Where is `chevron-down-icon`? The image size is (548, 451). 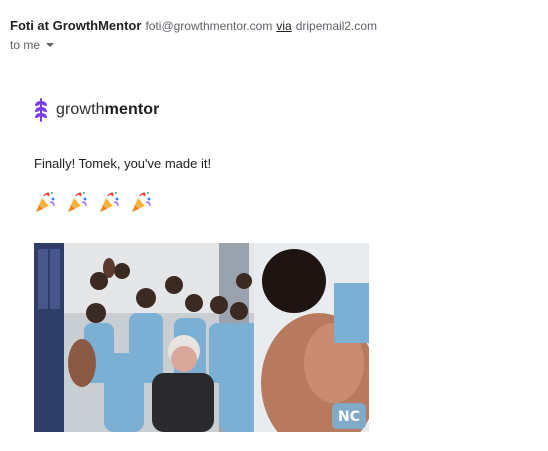
chevron-down-icon is located at coordinates (50, 45).